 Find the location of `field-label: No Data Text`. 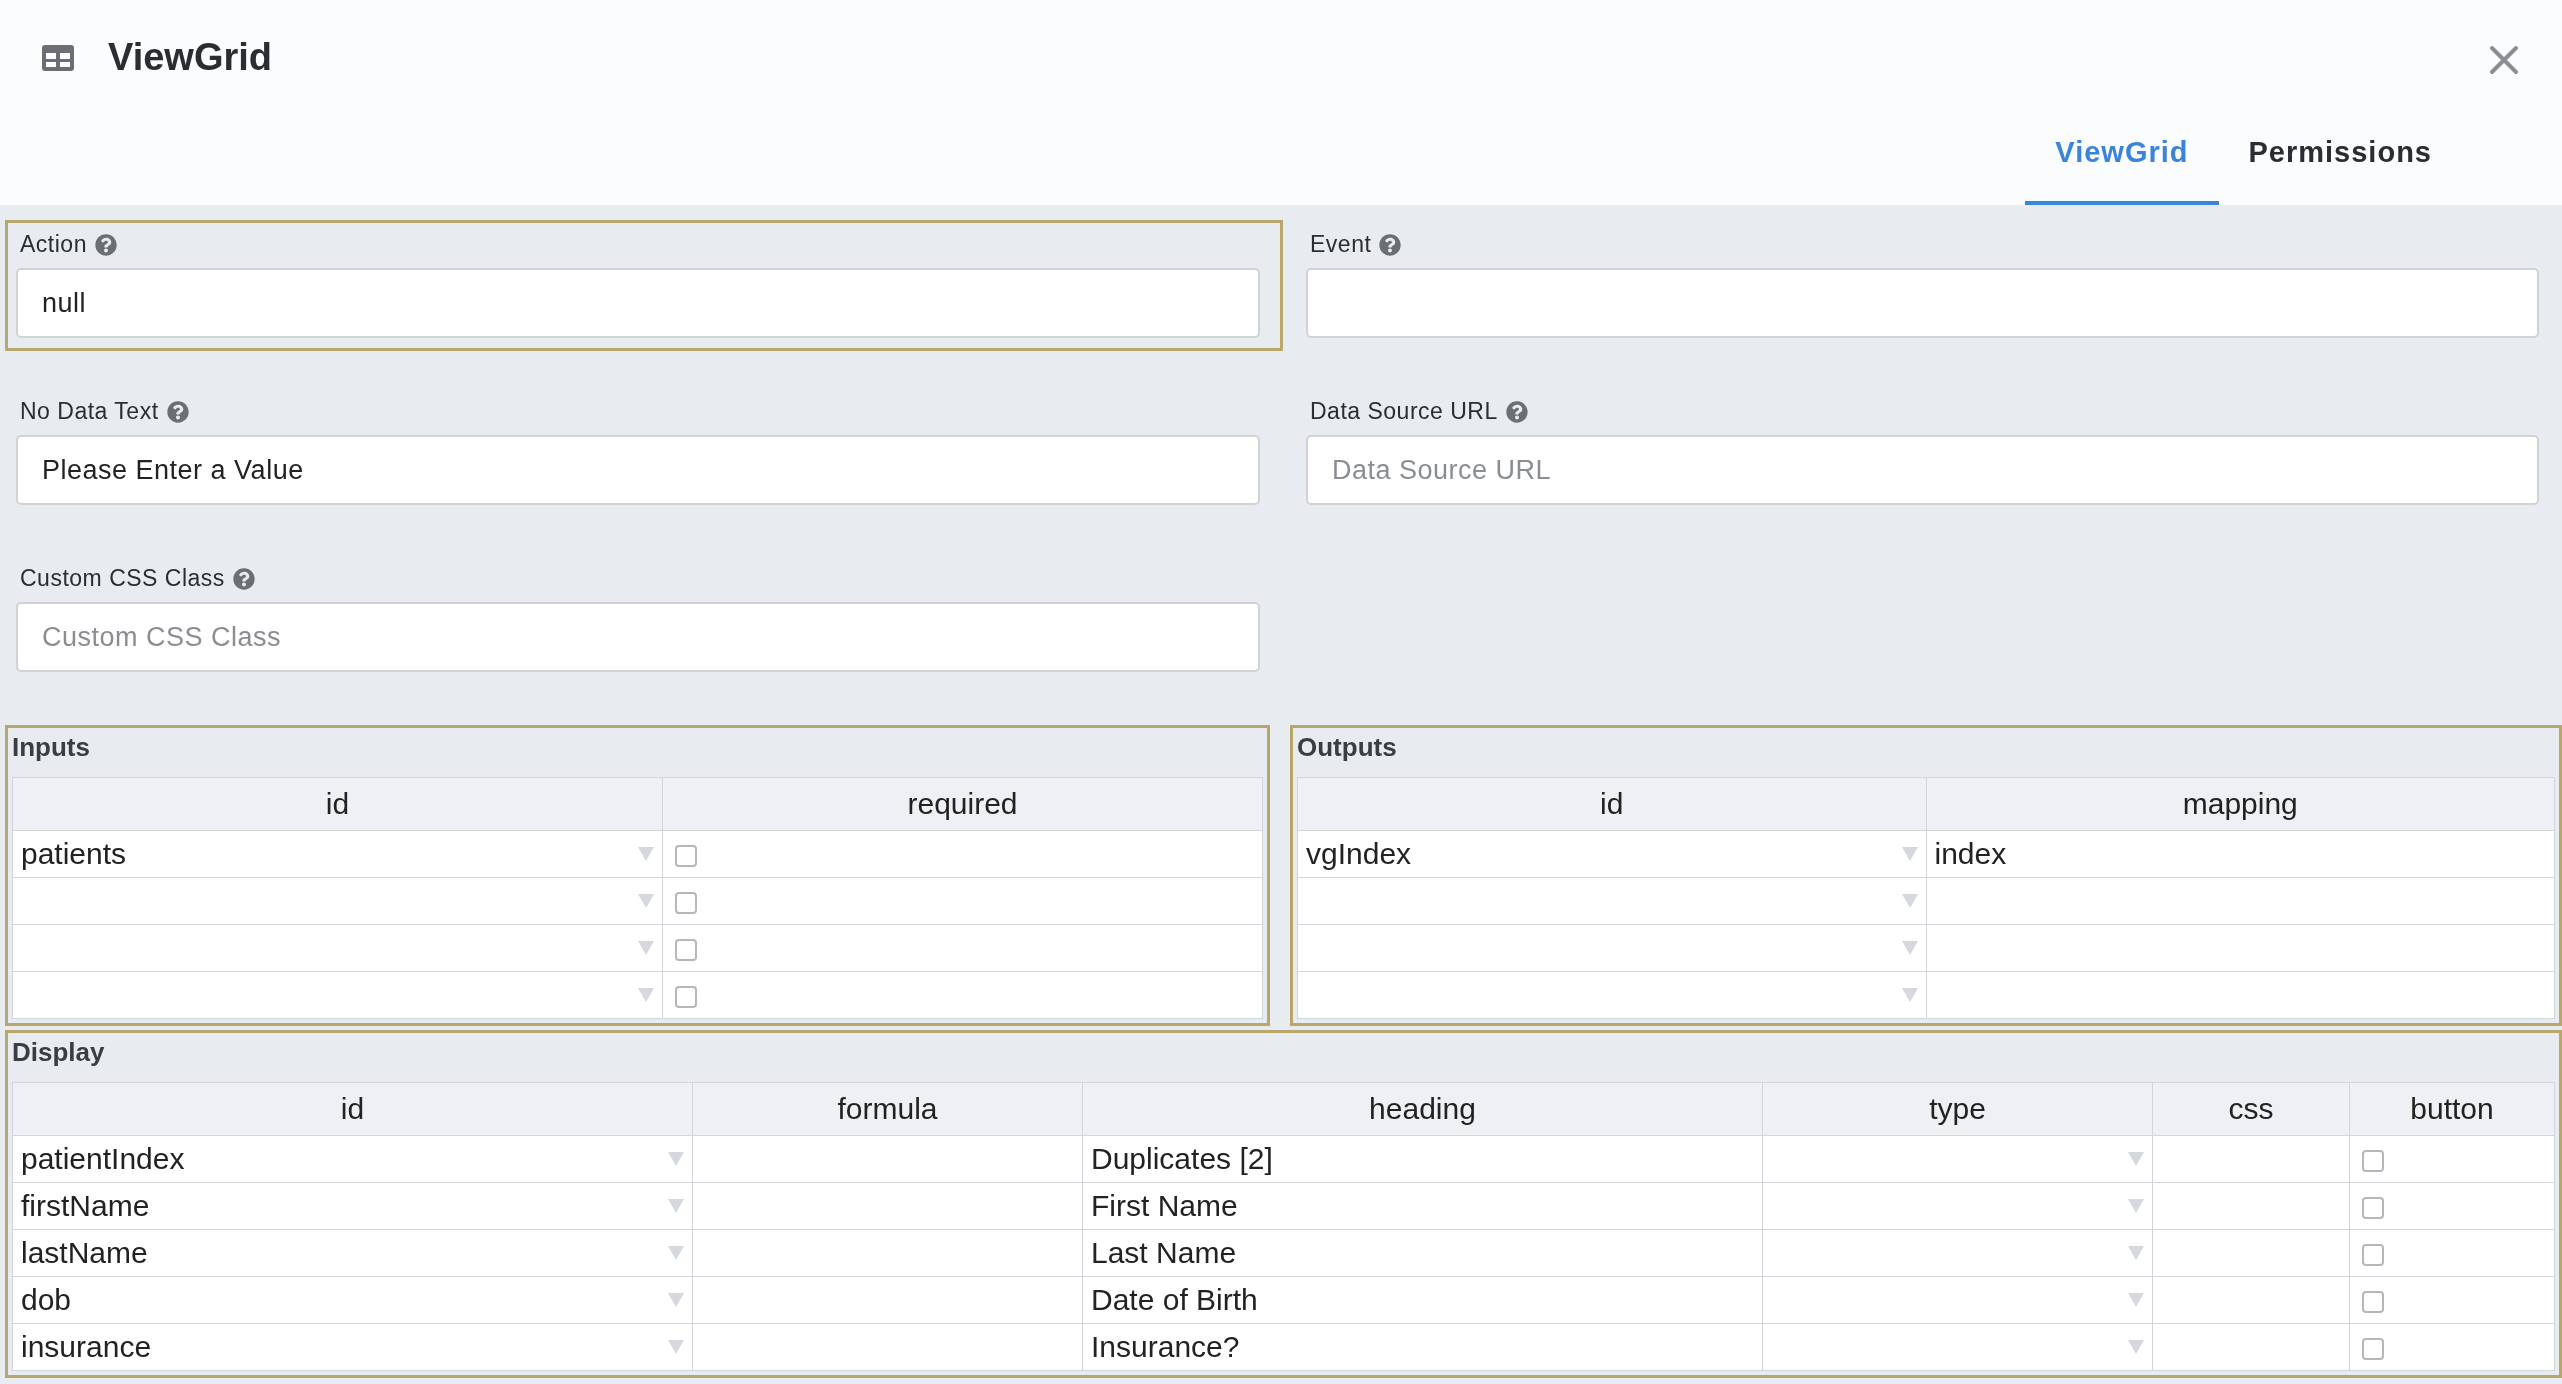

field-label: No Data Text is located at coordinates (89, 411).